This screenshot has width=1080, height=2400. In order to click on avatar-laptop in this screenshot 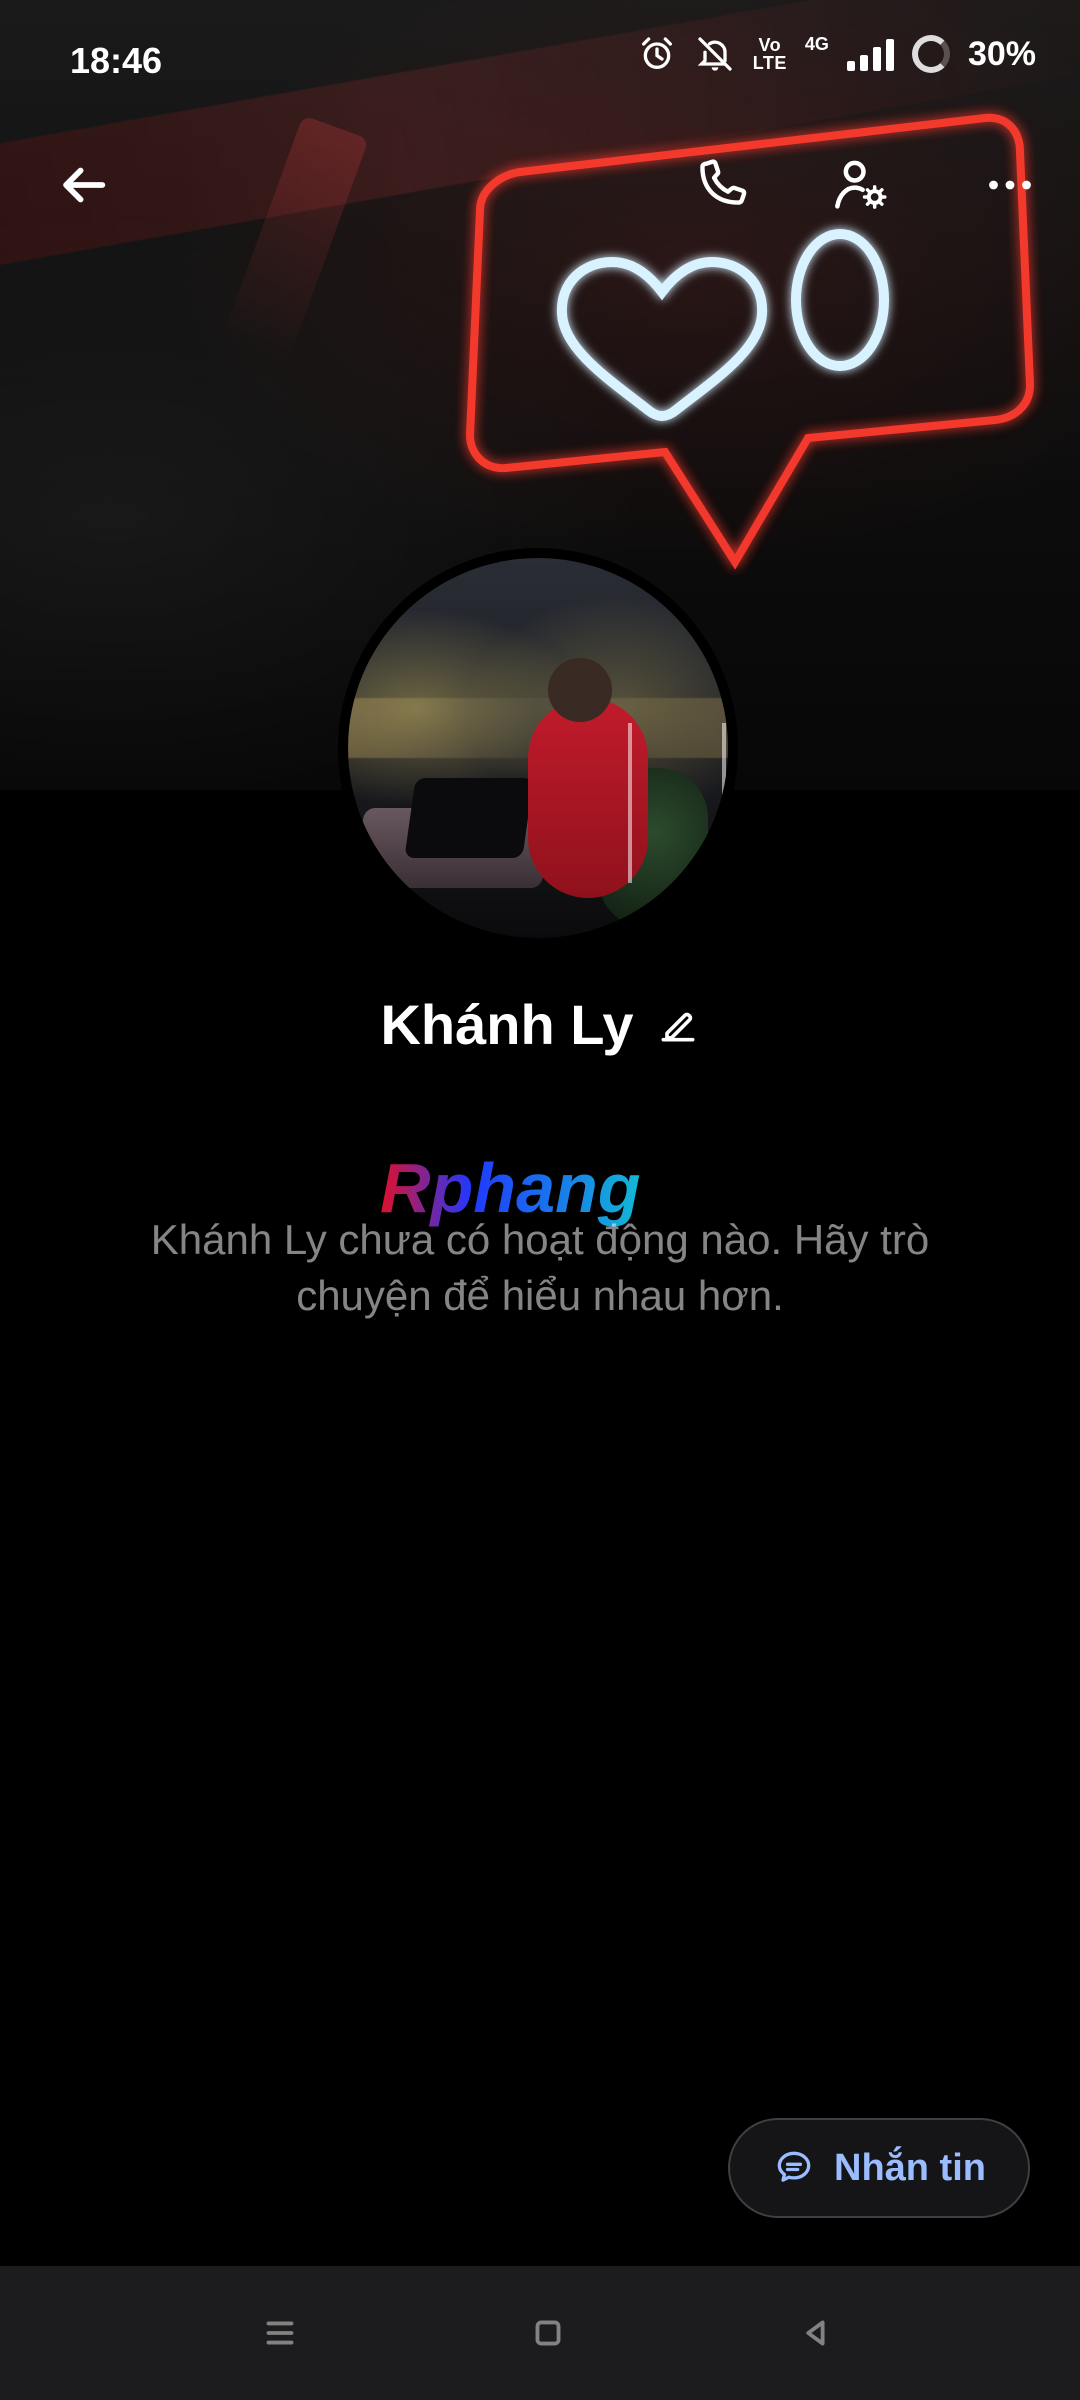, I will do `click(469, 818)`.